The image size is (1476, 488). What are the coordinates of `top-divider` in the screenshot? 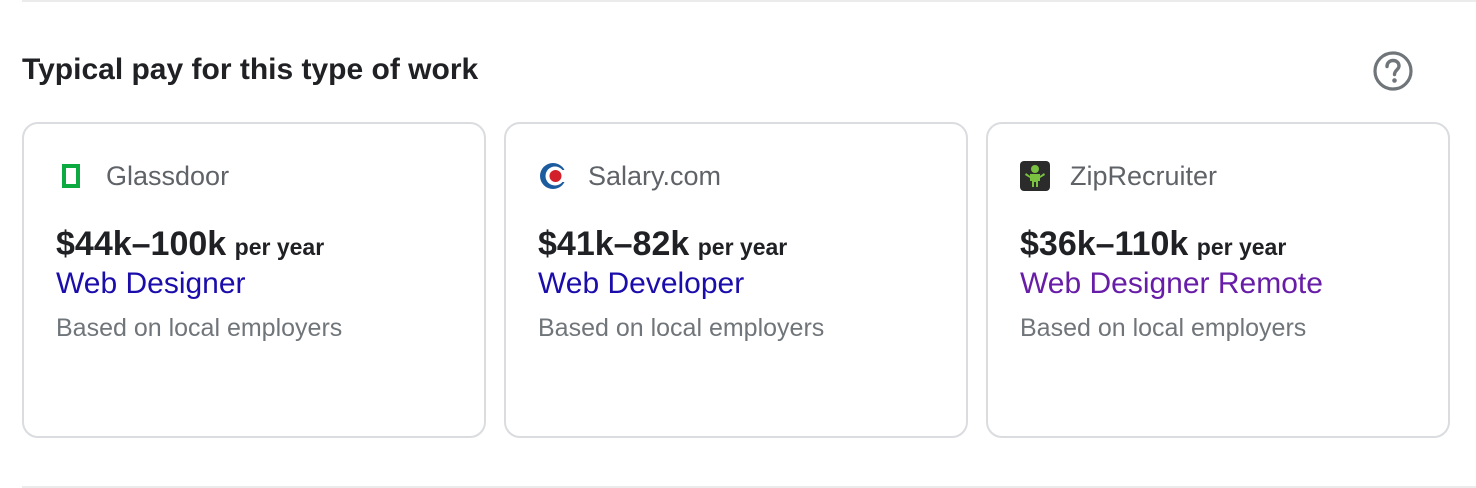 It's located at (749, 1).